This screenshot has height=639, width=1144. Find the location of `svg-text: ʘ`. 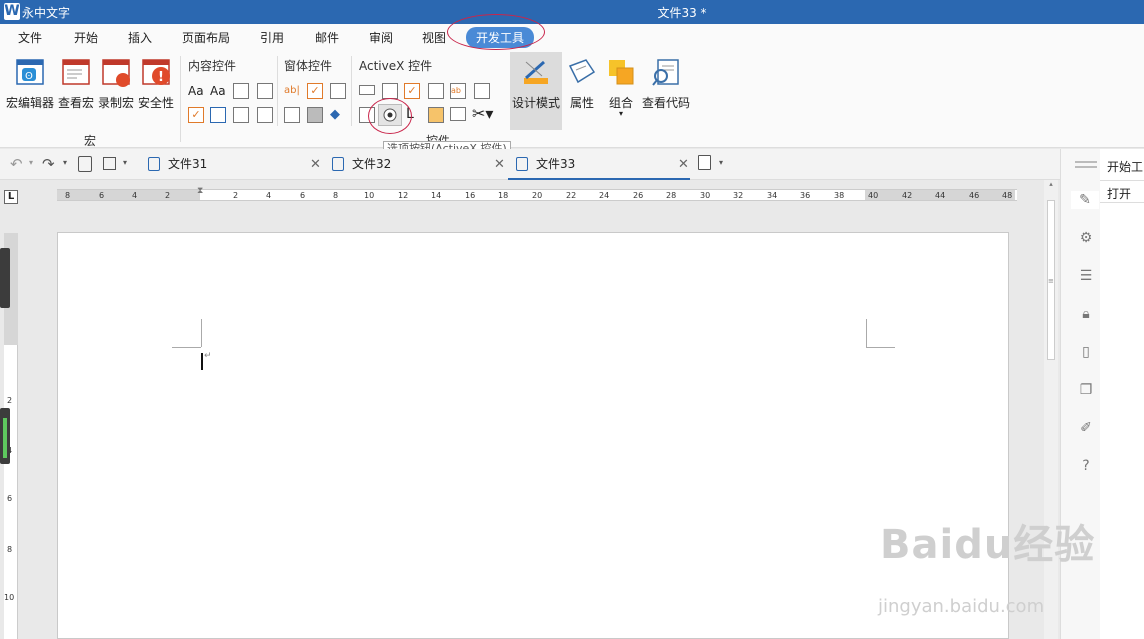

svg-text: ʘ is located at coordinates (29, 76).